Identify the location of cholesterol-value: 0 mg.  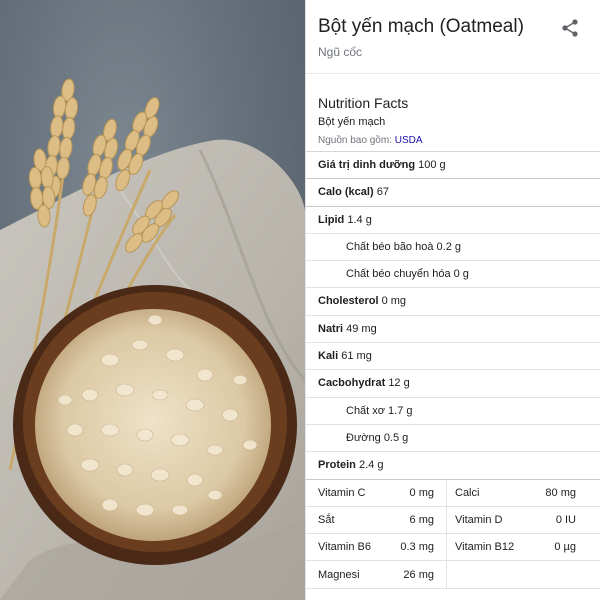
(394, 301).